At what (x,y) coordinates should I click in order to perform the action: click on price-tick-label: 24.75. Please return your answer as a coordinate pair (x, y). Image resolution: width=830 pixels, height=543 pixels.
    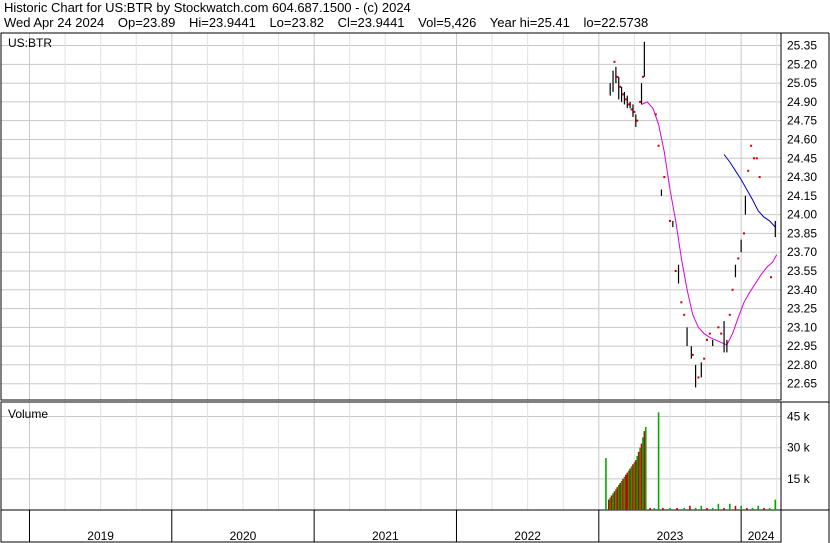
    Looking at the image, I should click on (802, 121).